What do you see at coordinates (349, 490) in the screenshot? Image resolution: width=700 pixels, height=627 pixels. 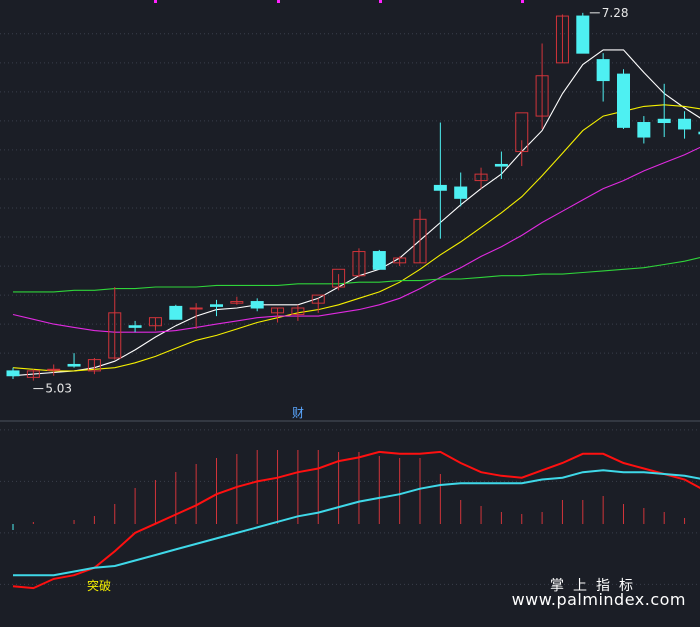 I see `indicator-histogram` at bounding box center [349, 490].